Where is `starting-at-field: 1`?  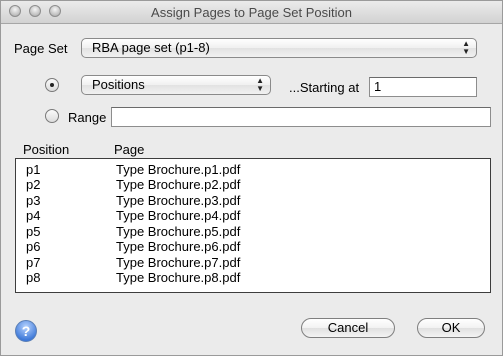 starting-at-field: 1 is located at coordinates (423, 87).